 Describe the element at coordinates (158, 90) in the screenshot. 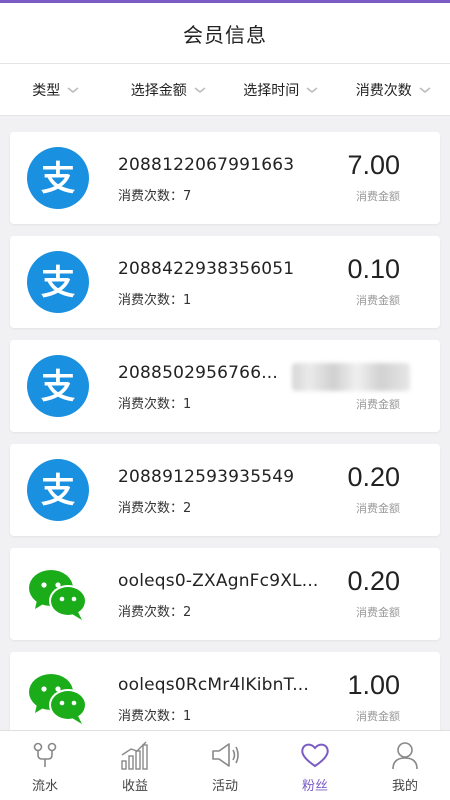

I see `filter-label: 选择金额` at that location.